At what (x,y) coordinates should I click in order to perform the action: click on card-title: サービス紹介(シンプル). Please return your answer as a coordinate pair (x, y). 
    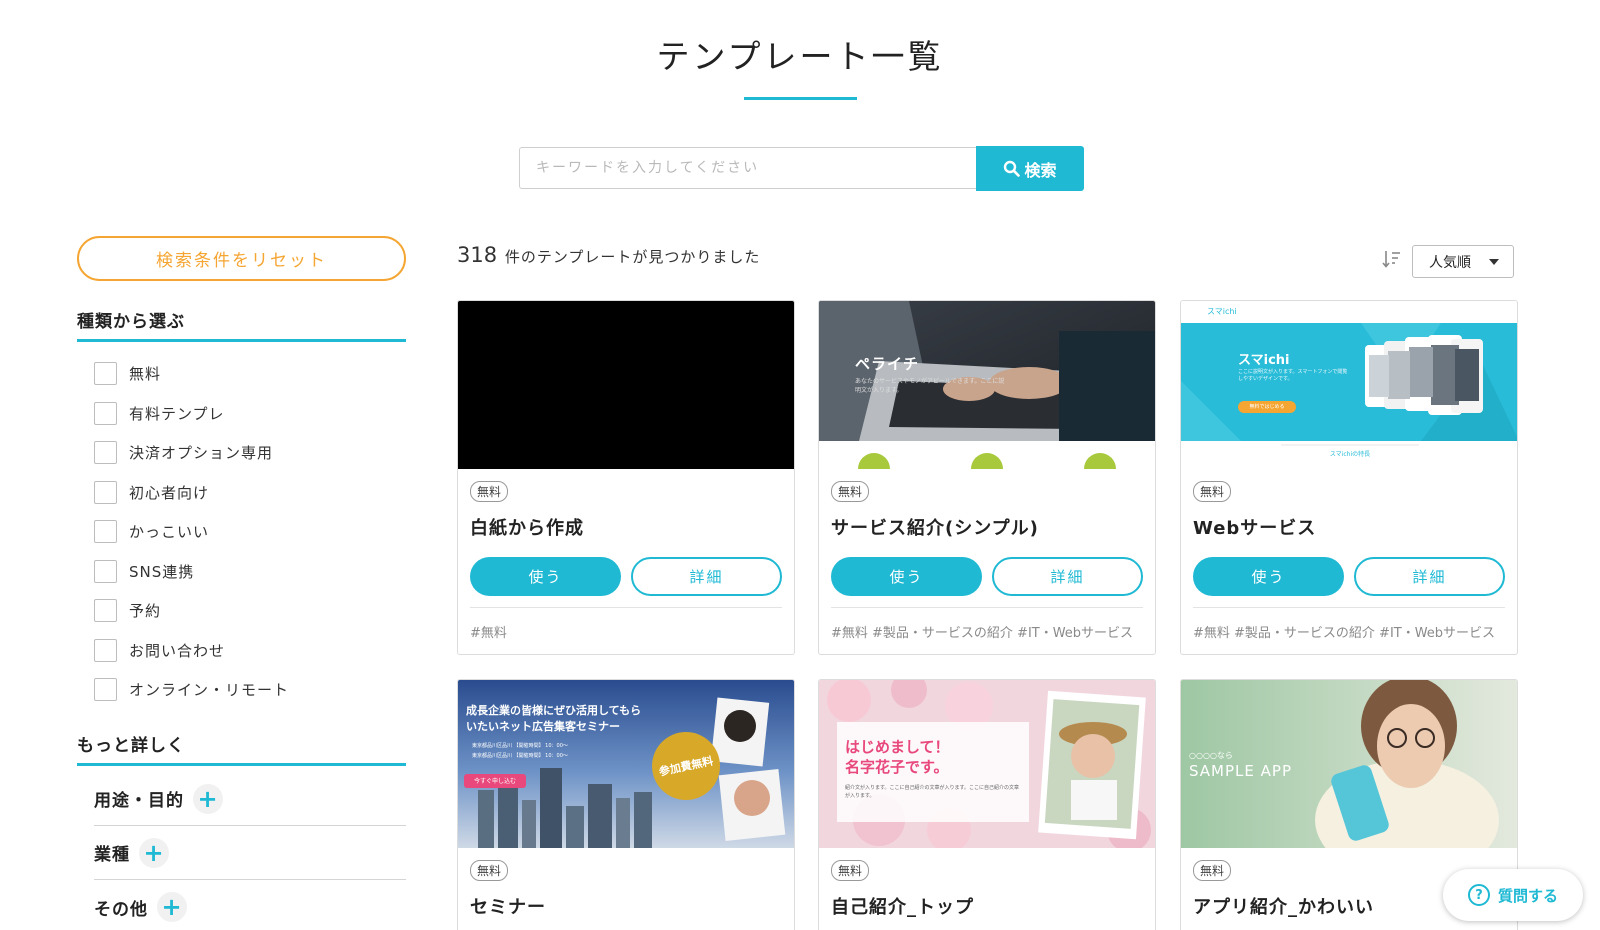
    Looking at the image, I should click on (935, 528).